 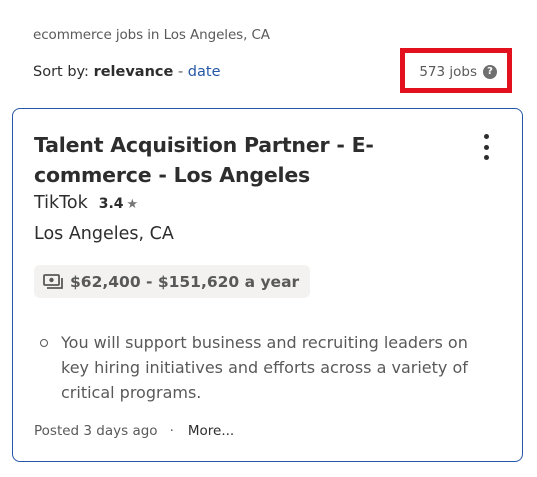 I want to click on sort-option-relevance: relevance, so click(x=133, y=72).